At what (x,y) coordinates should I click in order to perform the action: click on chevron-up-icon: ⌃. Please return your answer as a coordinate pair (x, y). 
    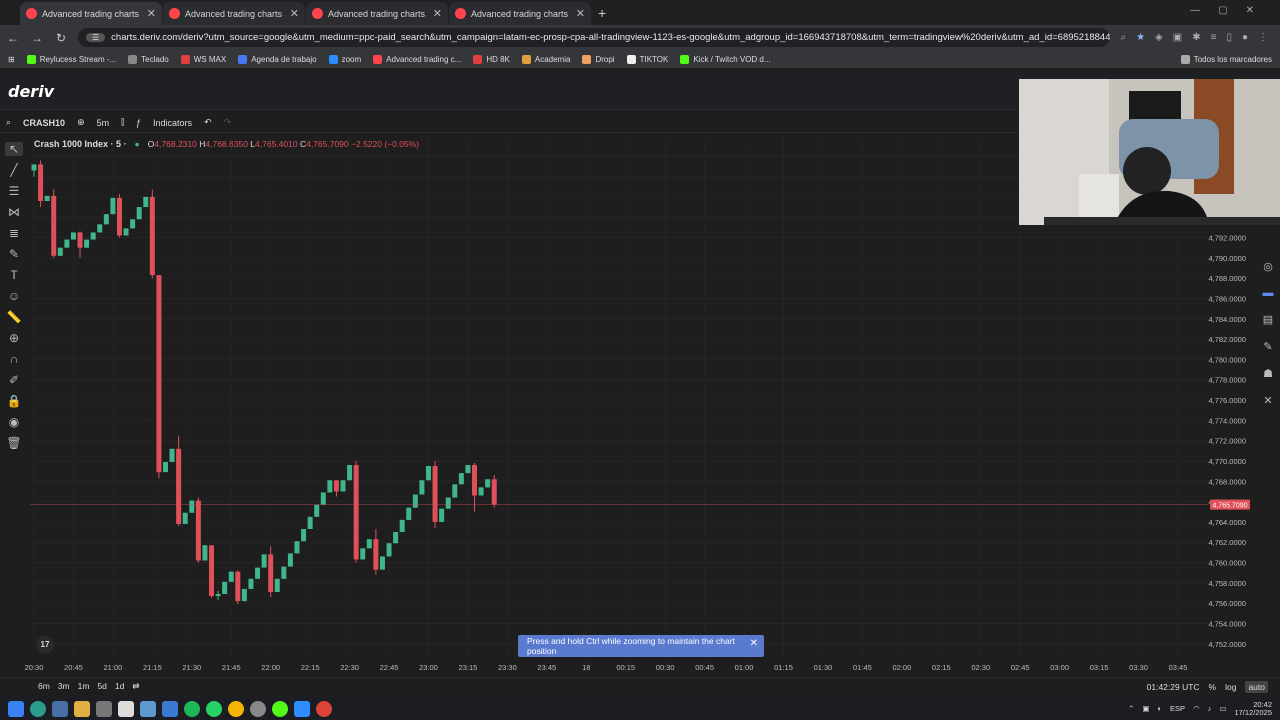
    Looking at the image, I should click on (1131, 708).